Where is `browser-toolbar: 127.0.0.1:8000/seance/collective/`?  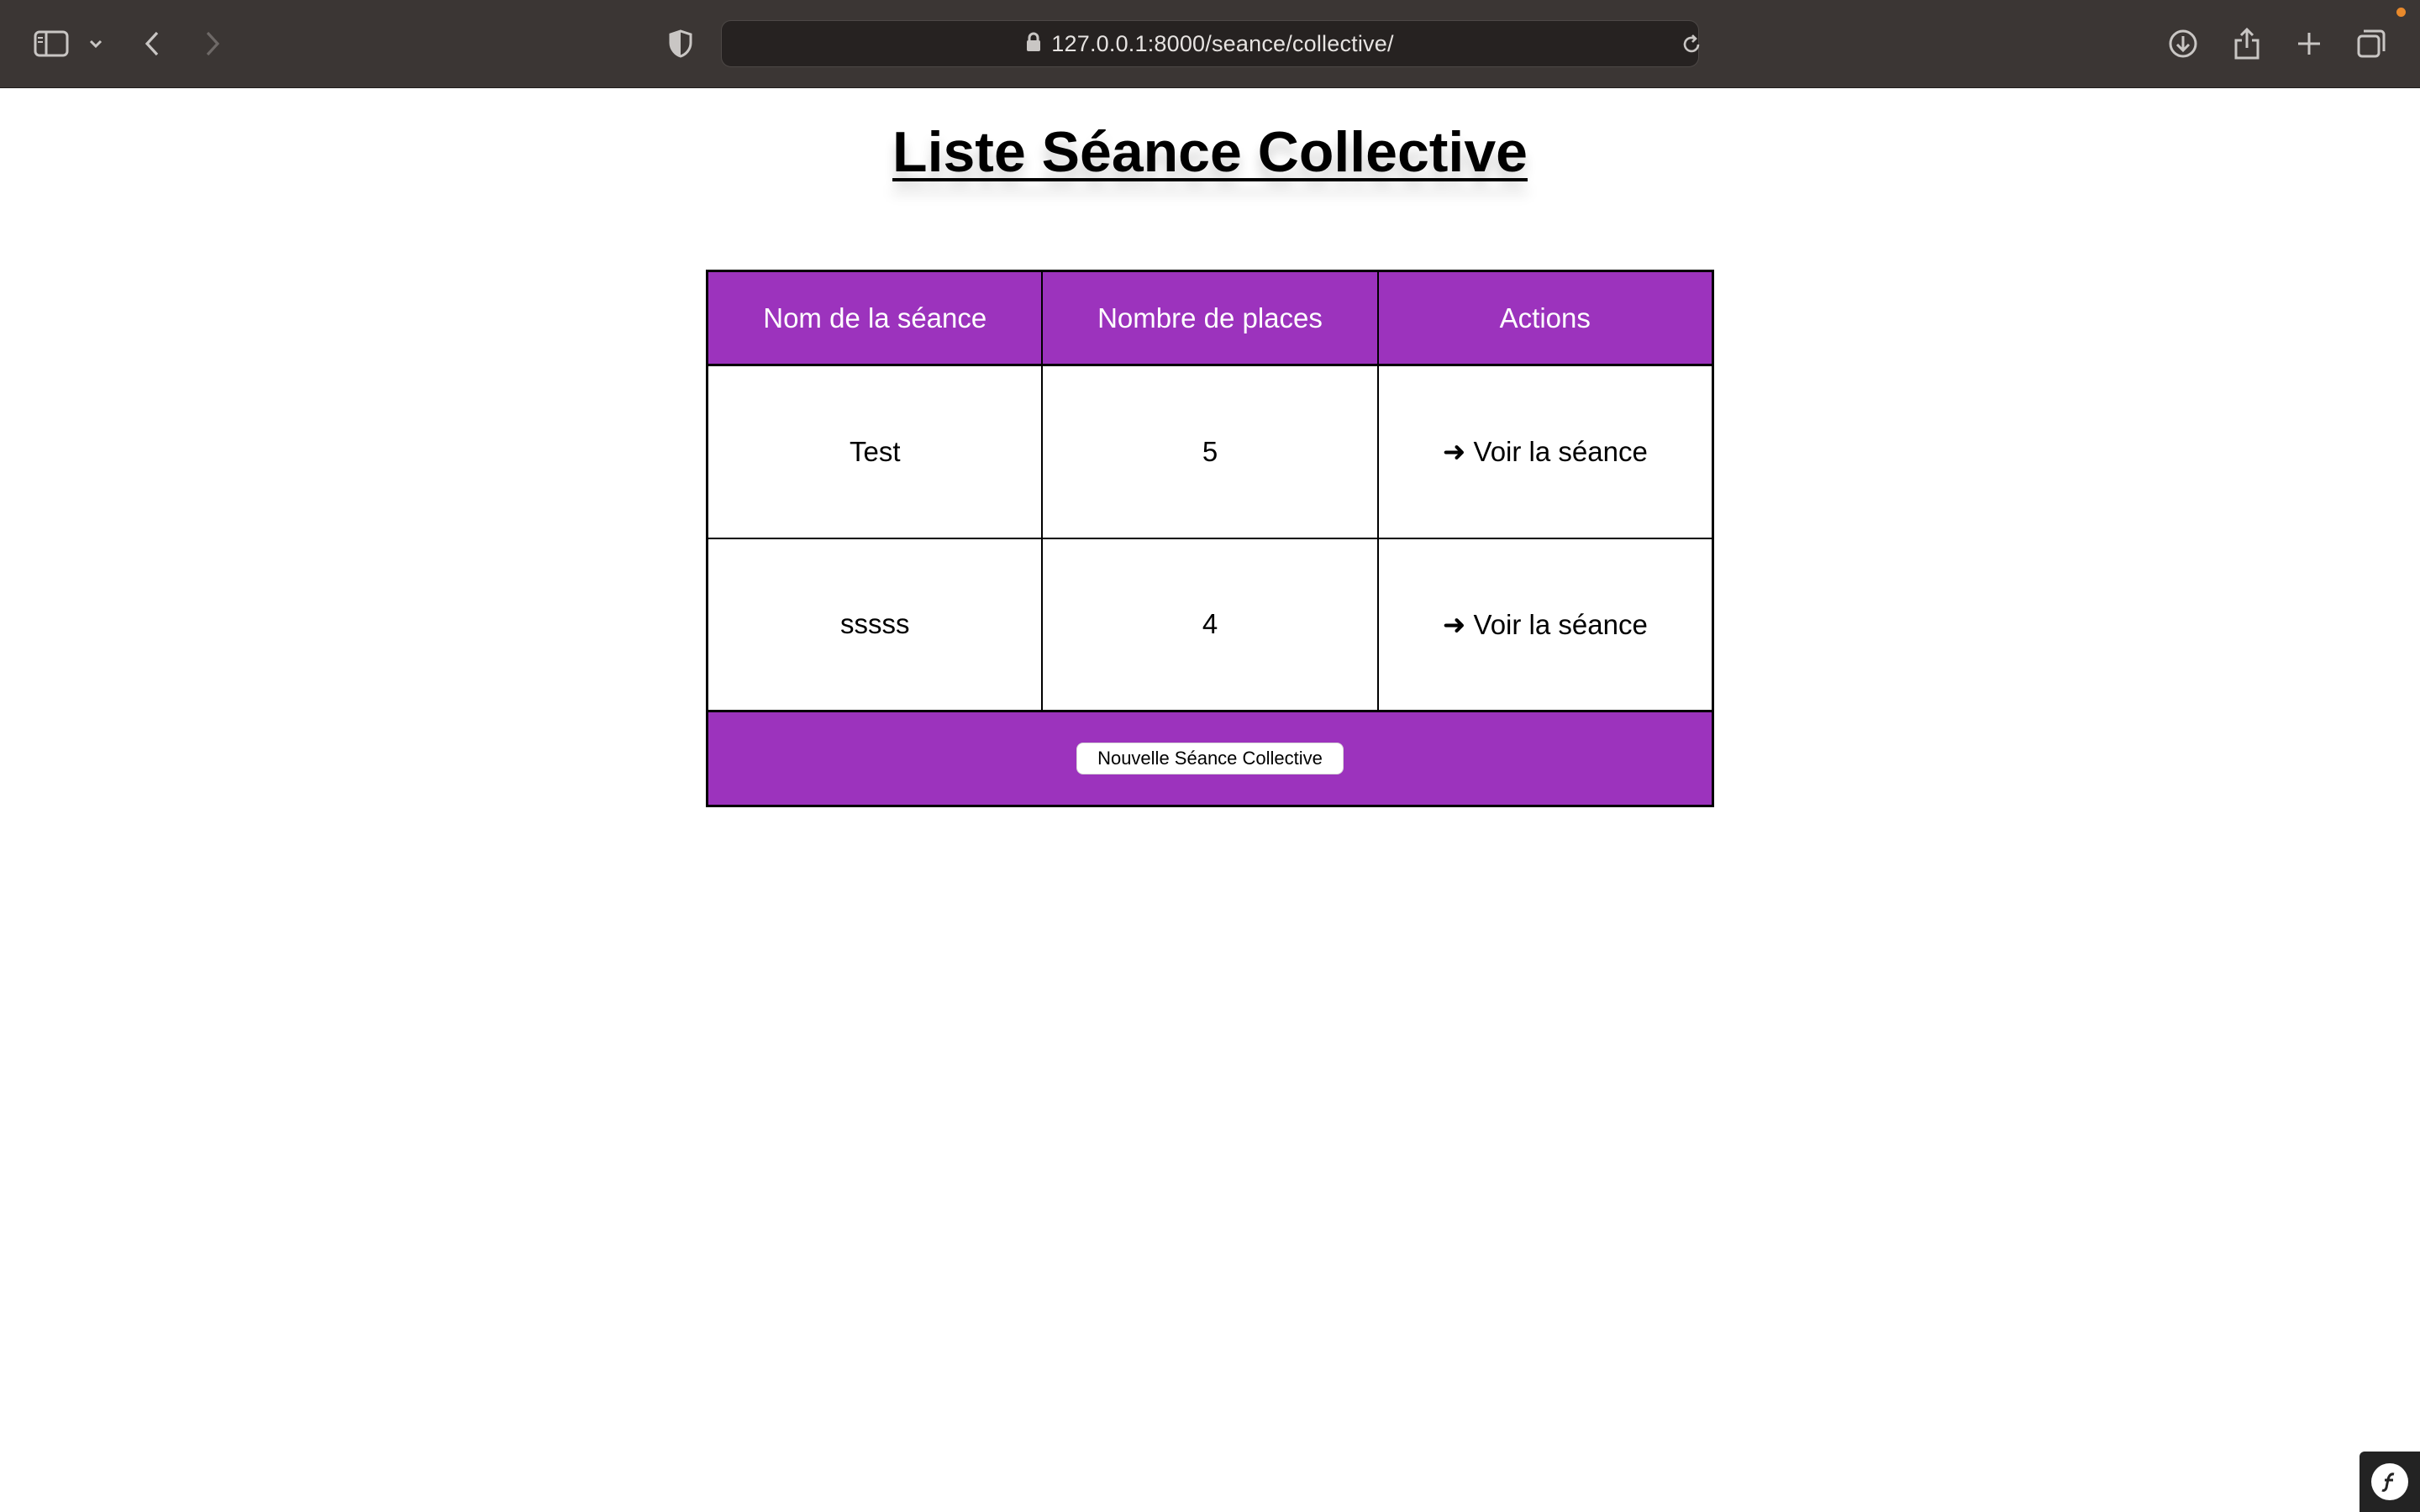
browser-toolbar: 127.0.0.1:8000/seance/collective/ is located at coordinates (1210, 44).